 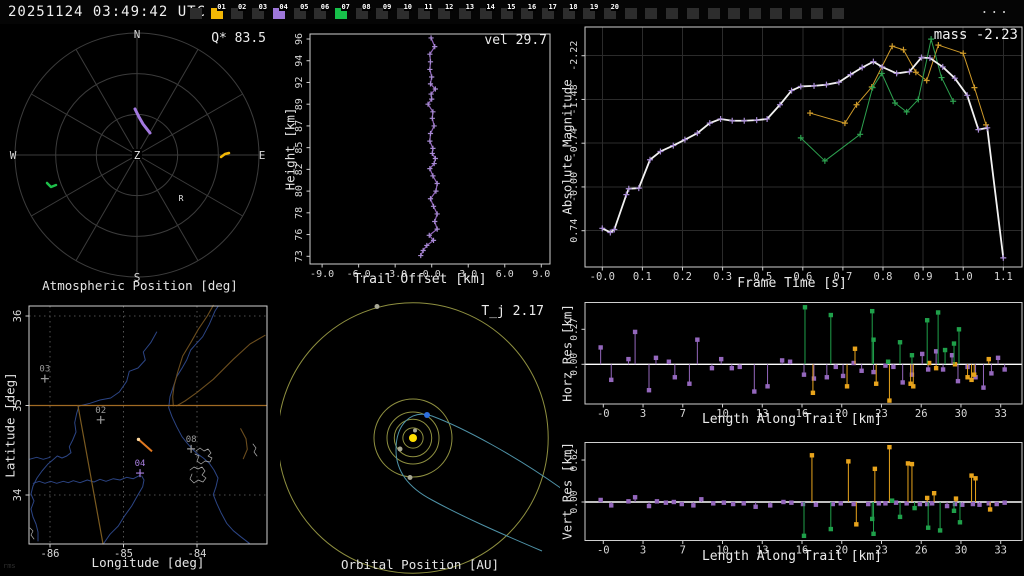 I want to click on mag-ylabel: Absolute Magnitude, so click(x=567, y=147).